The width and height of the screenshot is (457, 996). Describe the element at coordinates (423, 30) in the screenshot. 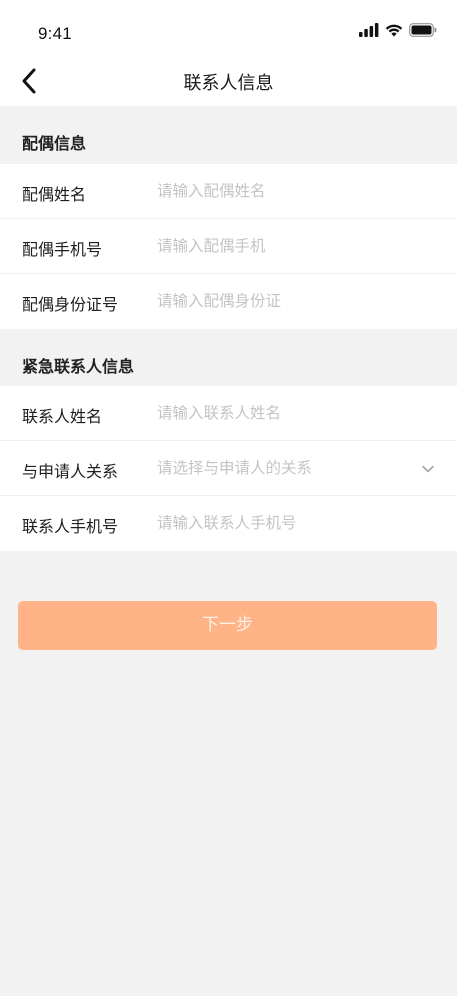

I see `battery-icon` at that location.